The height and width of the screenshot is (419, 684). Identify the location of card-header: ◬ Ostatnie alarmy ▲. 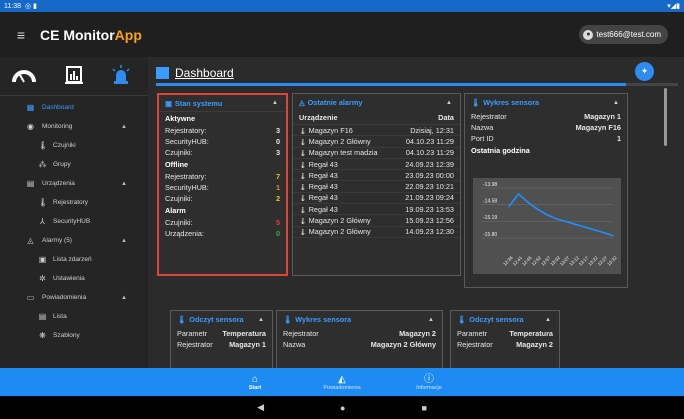
(376, 102).